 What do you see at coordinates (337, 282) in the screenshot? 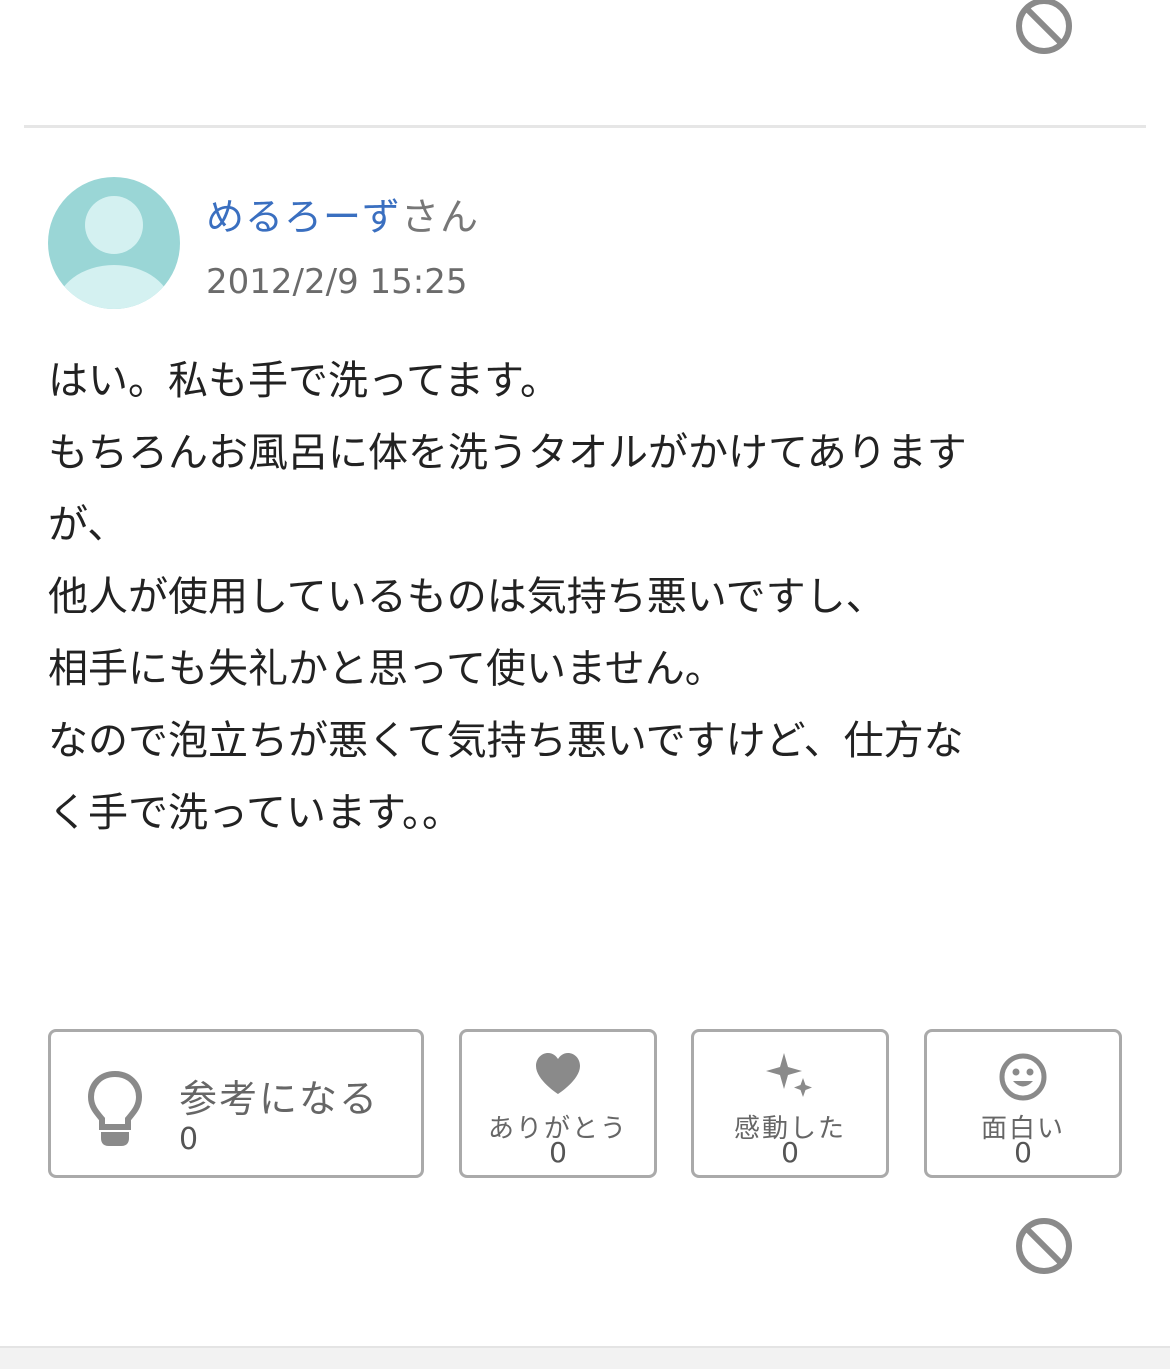
I see `post-date: 2012/2/9 15:25` at bounding box center [337, 282].